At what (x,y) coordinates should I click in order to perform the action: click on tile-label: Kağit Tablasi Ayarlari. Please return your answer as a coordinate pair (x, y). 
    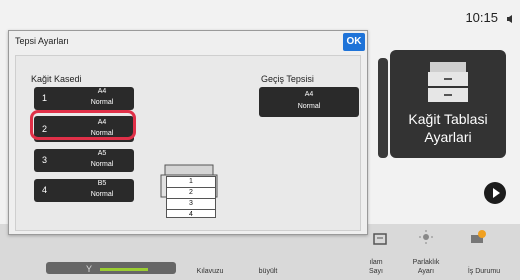
    Looking at the image, I should click on (448, 128).